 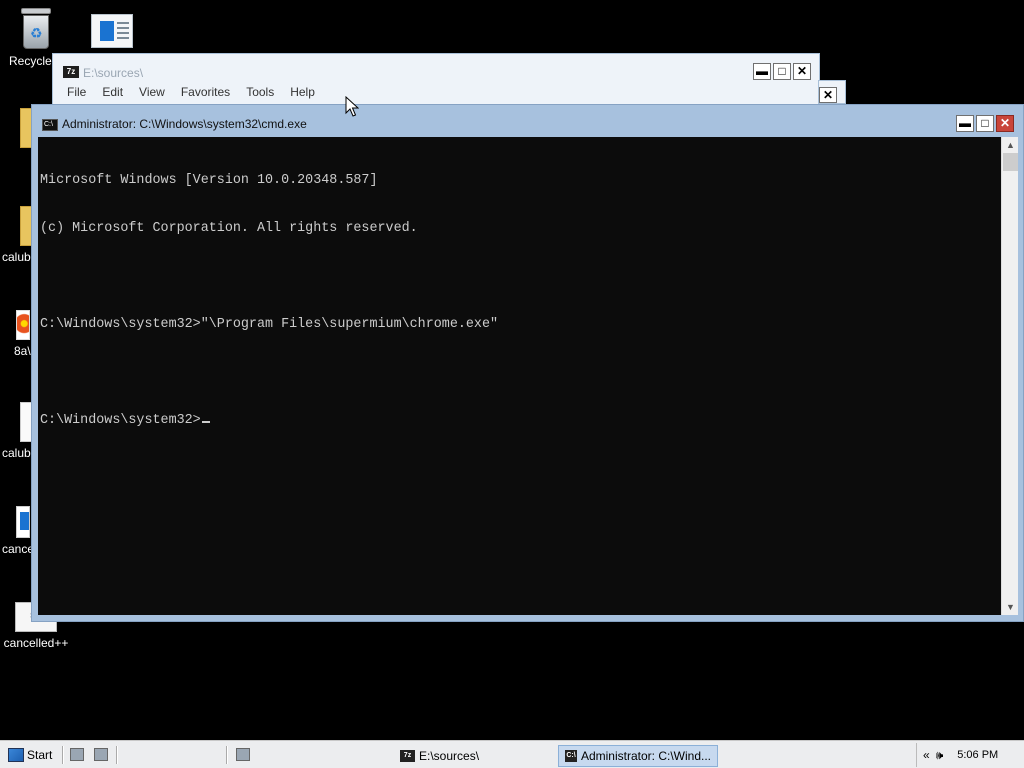 What do you see at coordinates (77, 754) in the screenshot?
I see `quicklaunch-desktop-icon` at bounding box center [77, 754].